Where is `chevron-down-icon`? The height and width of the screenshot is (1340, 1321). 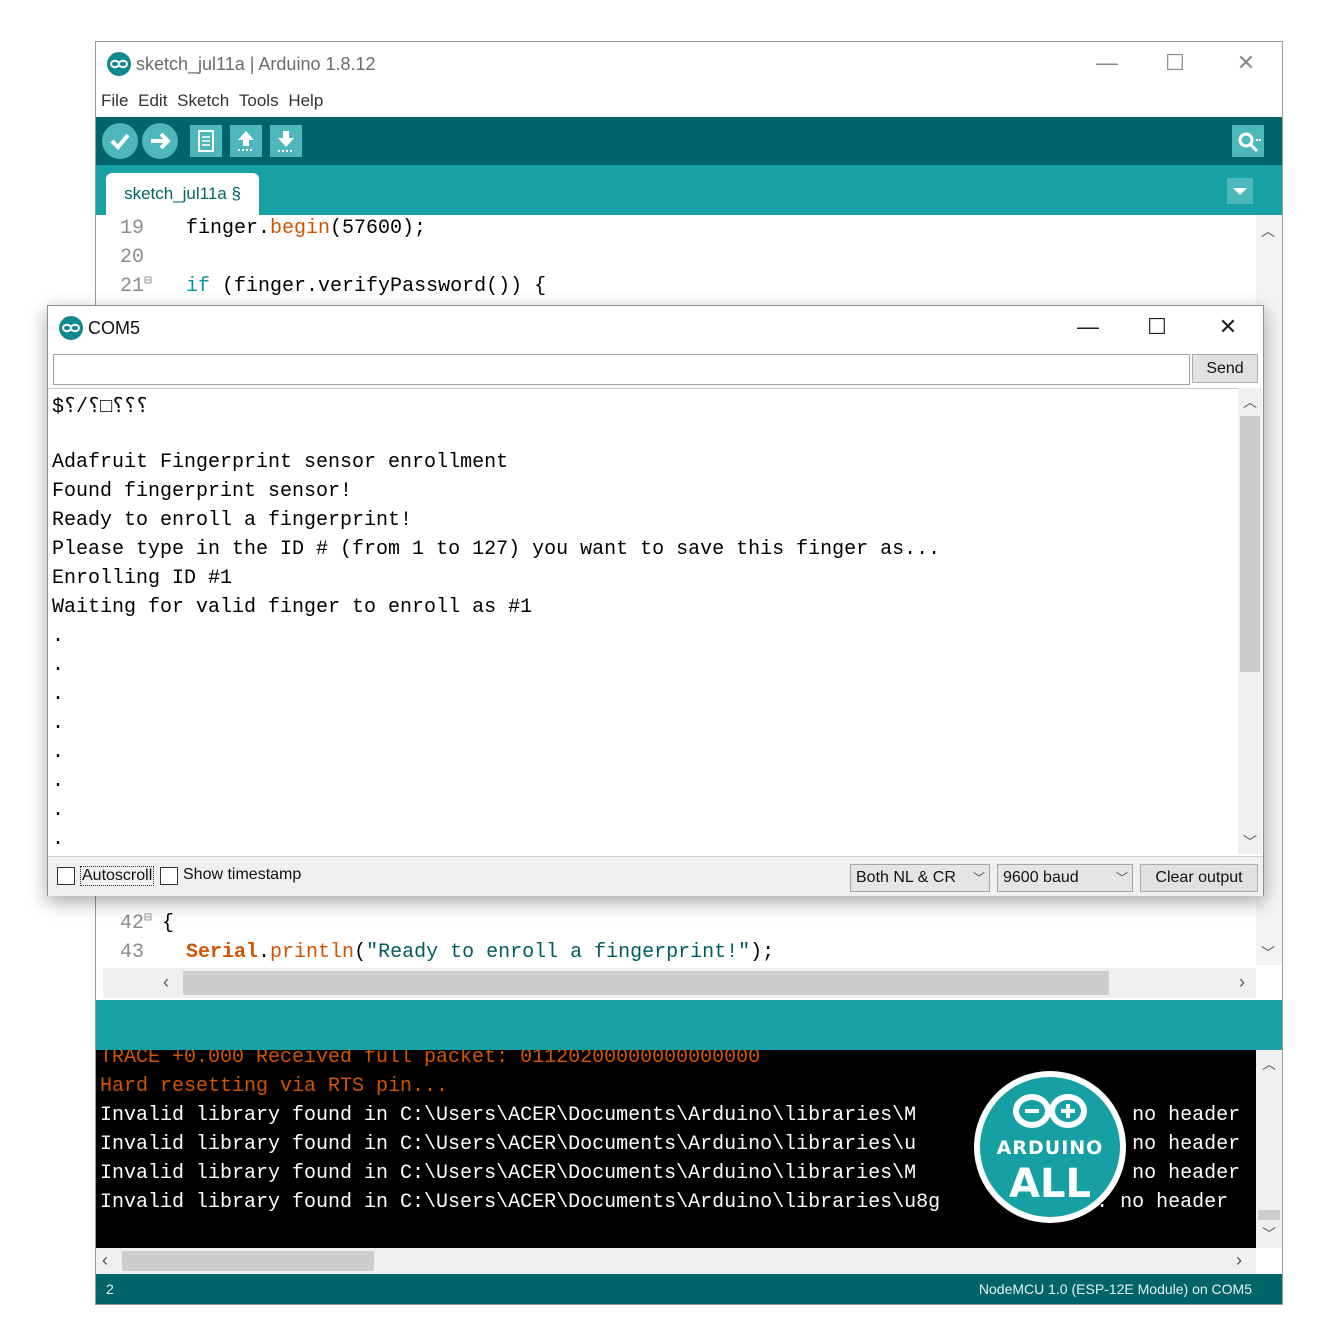 chevron-down-icon is located at coordinates (1240, 191).